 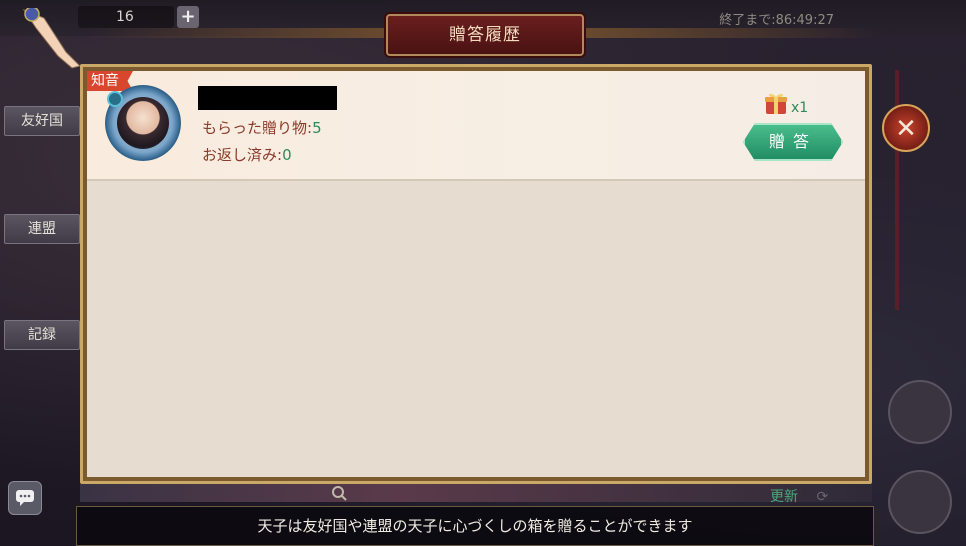 I want to click on title-ornament-left, so click(x=240, y=33).